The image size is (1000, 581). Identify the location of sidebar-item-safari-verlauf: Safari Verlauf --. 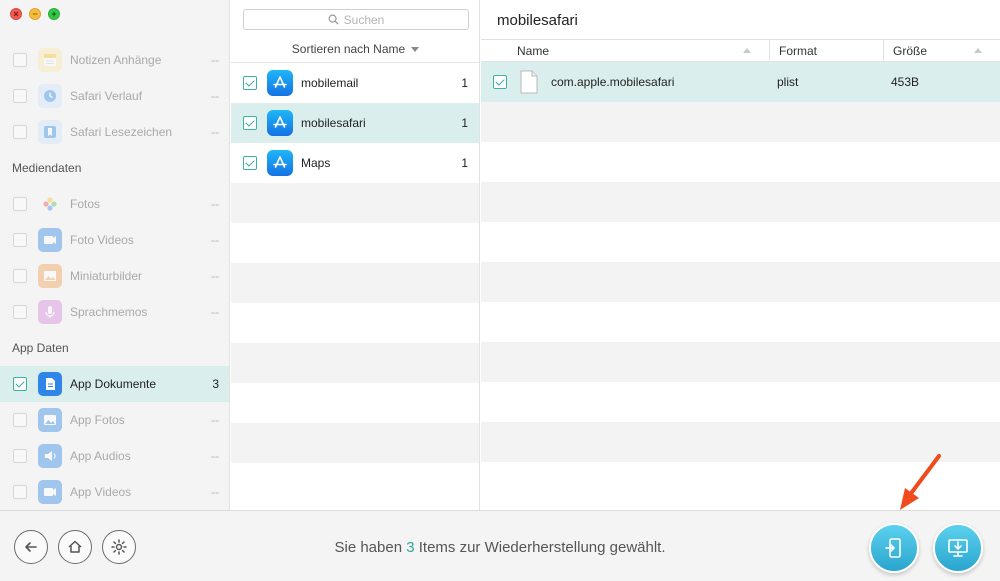
(114, 96).